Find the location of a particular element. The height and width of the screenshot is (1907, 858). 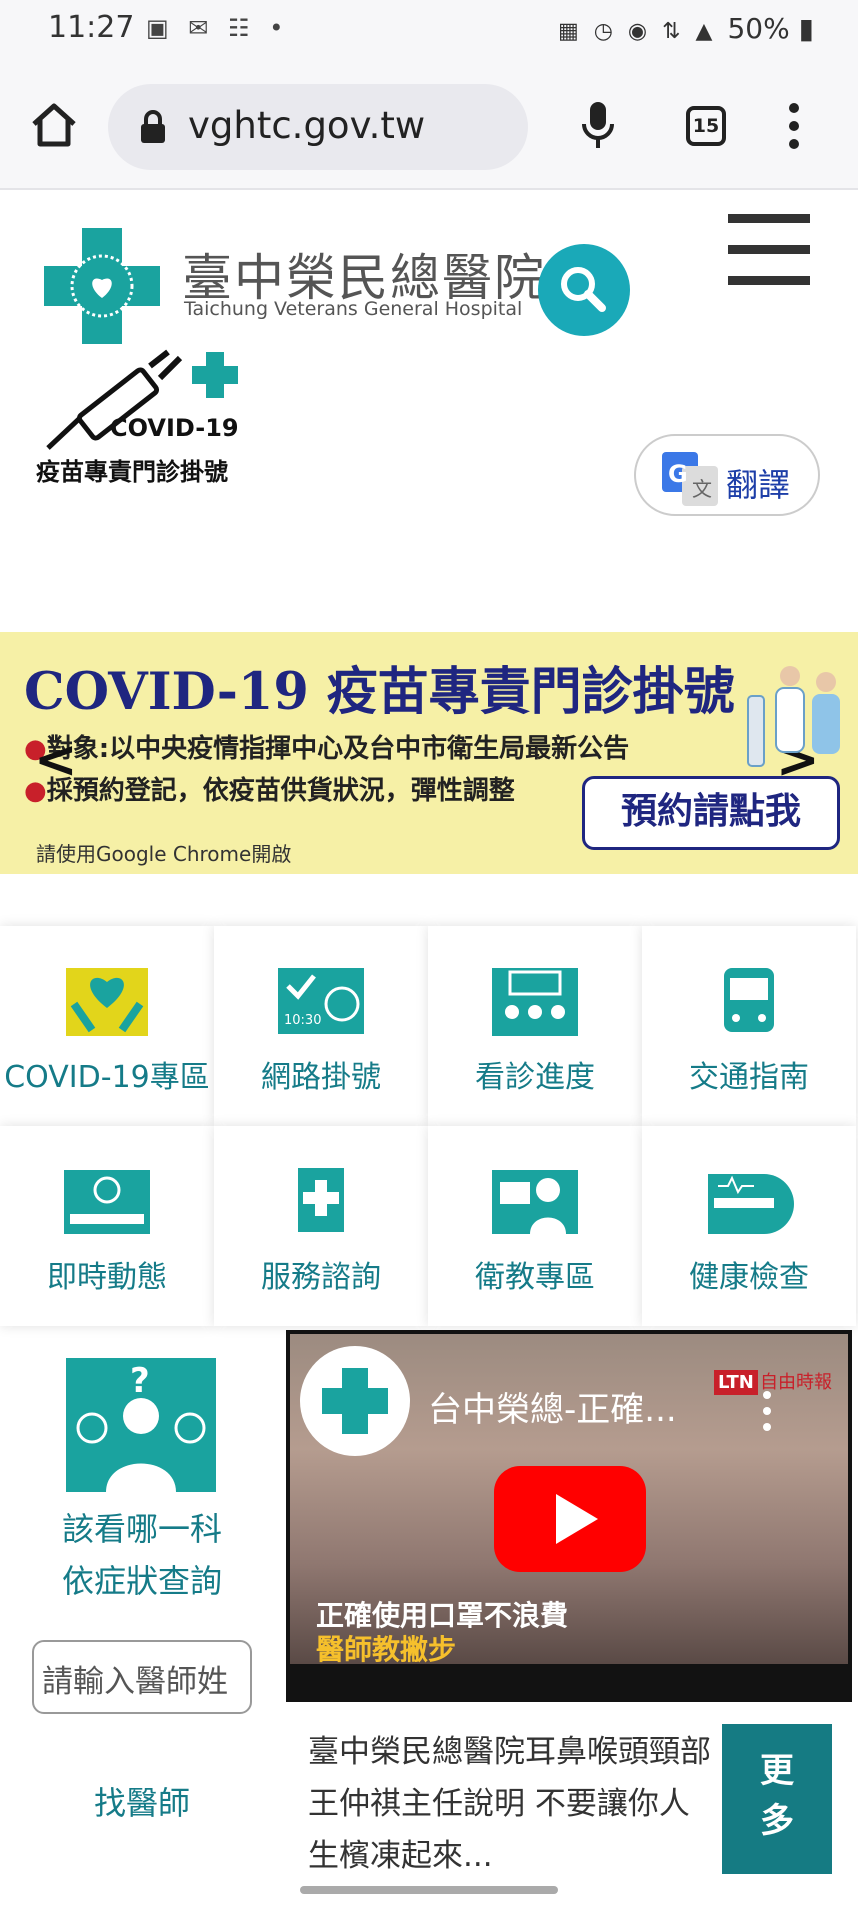

tile-label: 健康檢查 is located at coordinates (749, 1277).